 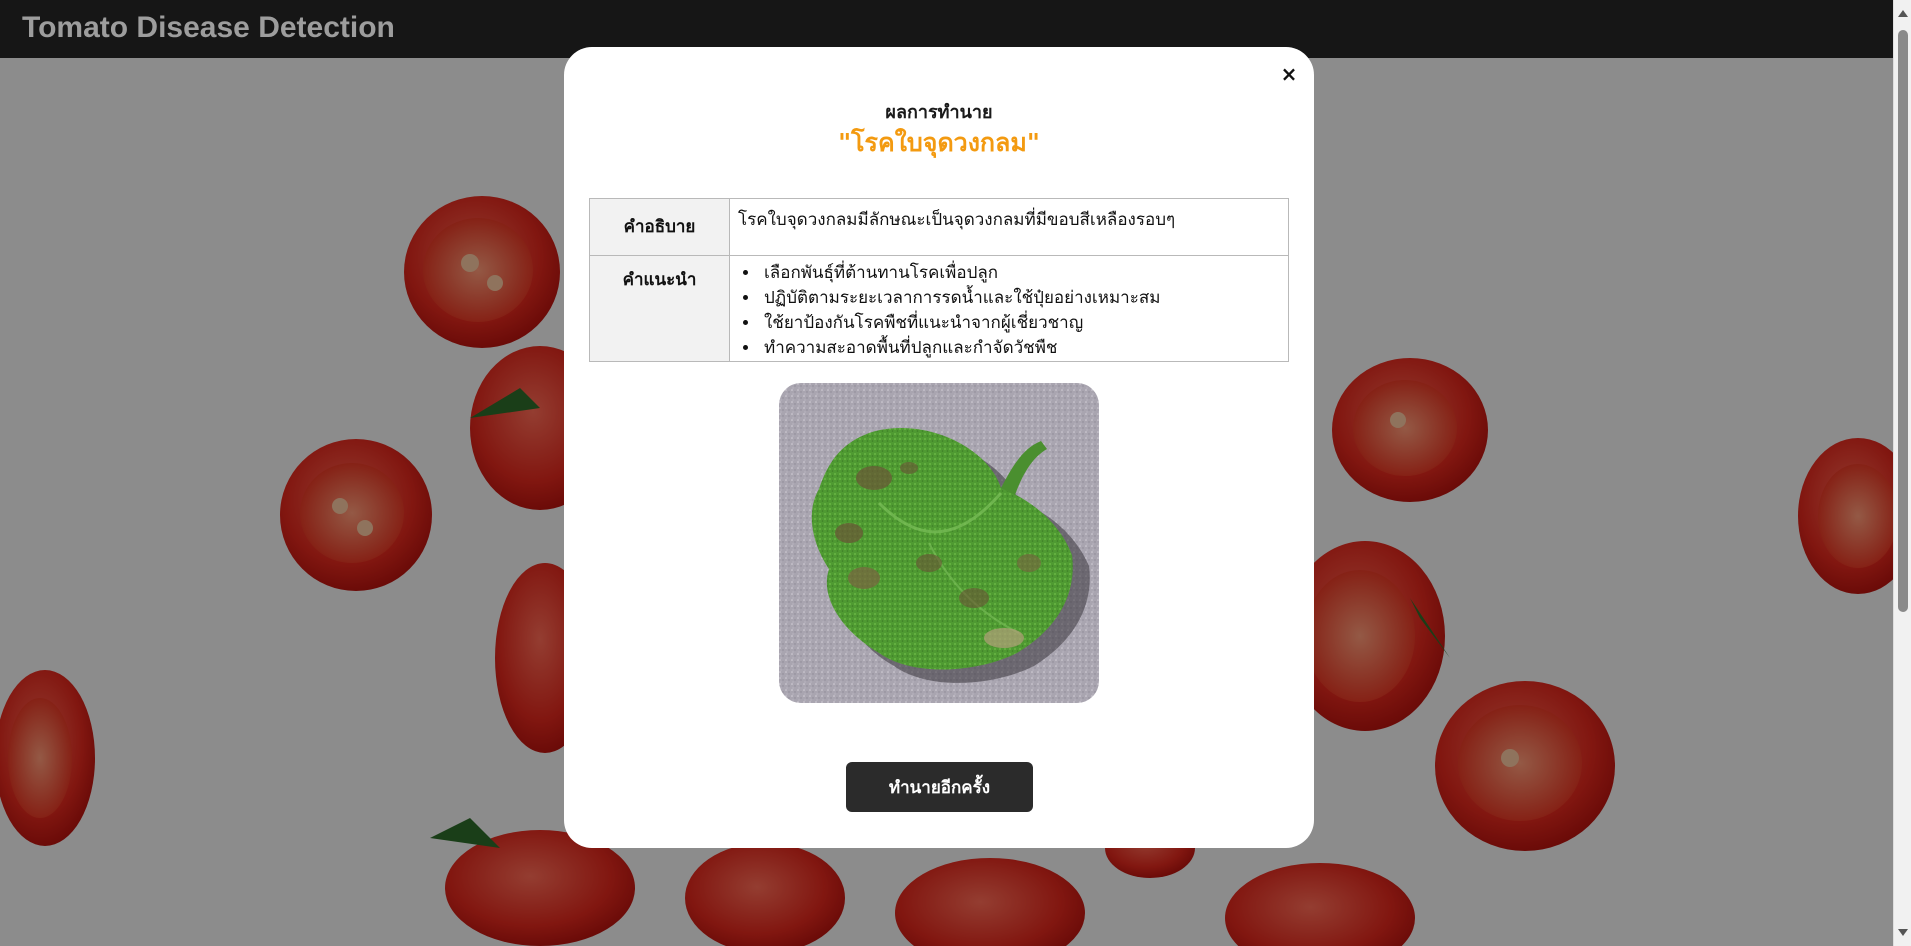 I want to click on list-item: เลือกพันธุ์ที่ต้านทานโรคเพื่อปลูก, so click(x=1020, y=273).